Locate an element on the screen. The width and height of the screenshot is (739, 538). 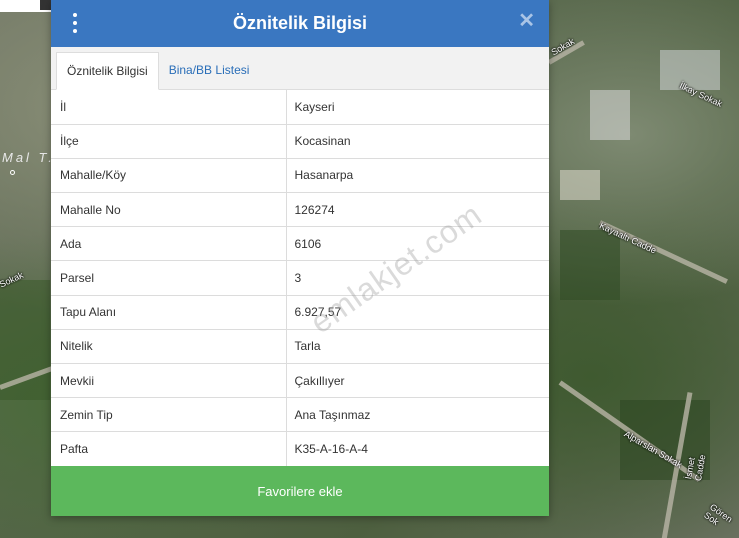
row-label: Zemin Tip is located at coordinates (169, 415).